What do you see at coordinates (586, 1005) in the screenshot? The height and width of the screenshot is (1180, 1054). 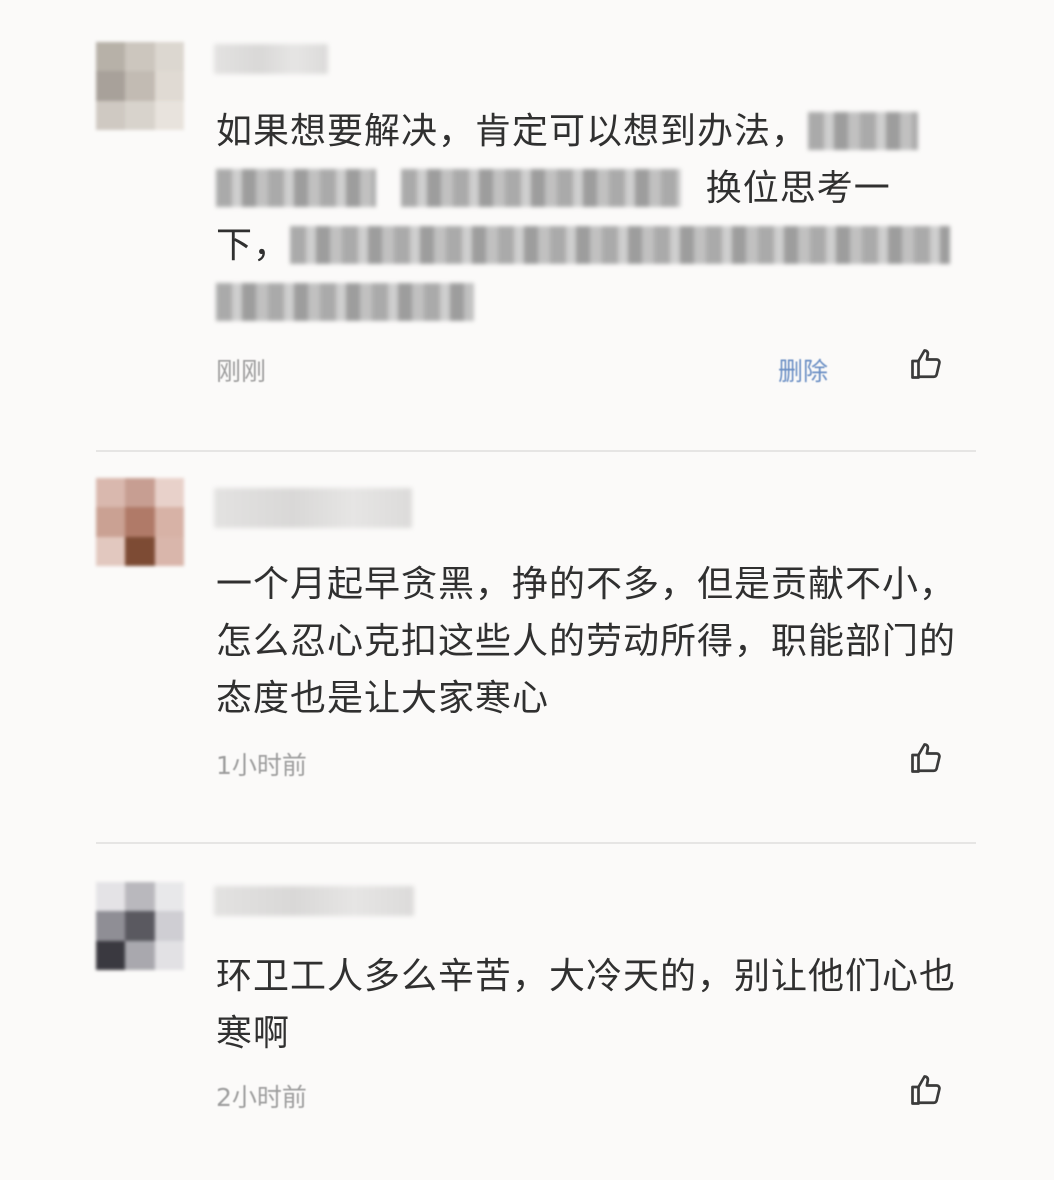 I see `comment-text: 环卫工人多么辛苦，大冷天的，别让他们心也寒啊` at bounding box center [586, 1005].